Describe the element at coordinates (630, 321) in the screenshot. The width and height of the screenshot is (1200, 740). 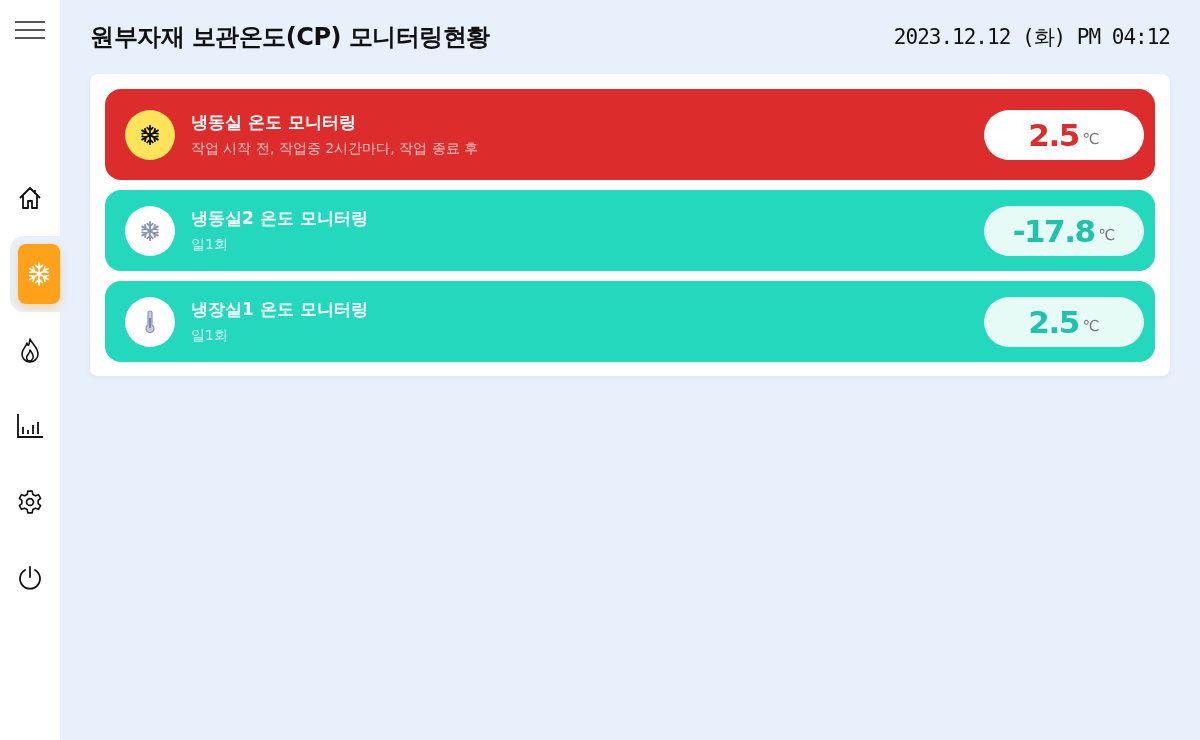
I see `monitor-card: 냉장실1 온도 모니터링 일1회 2.5℃` at that location.